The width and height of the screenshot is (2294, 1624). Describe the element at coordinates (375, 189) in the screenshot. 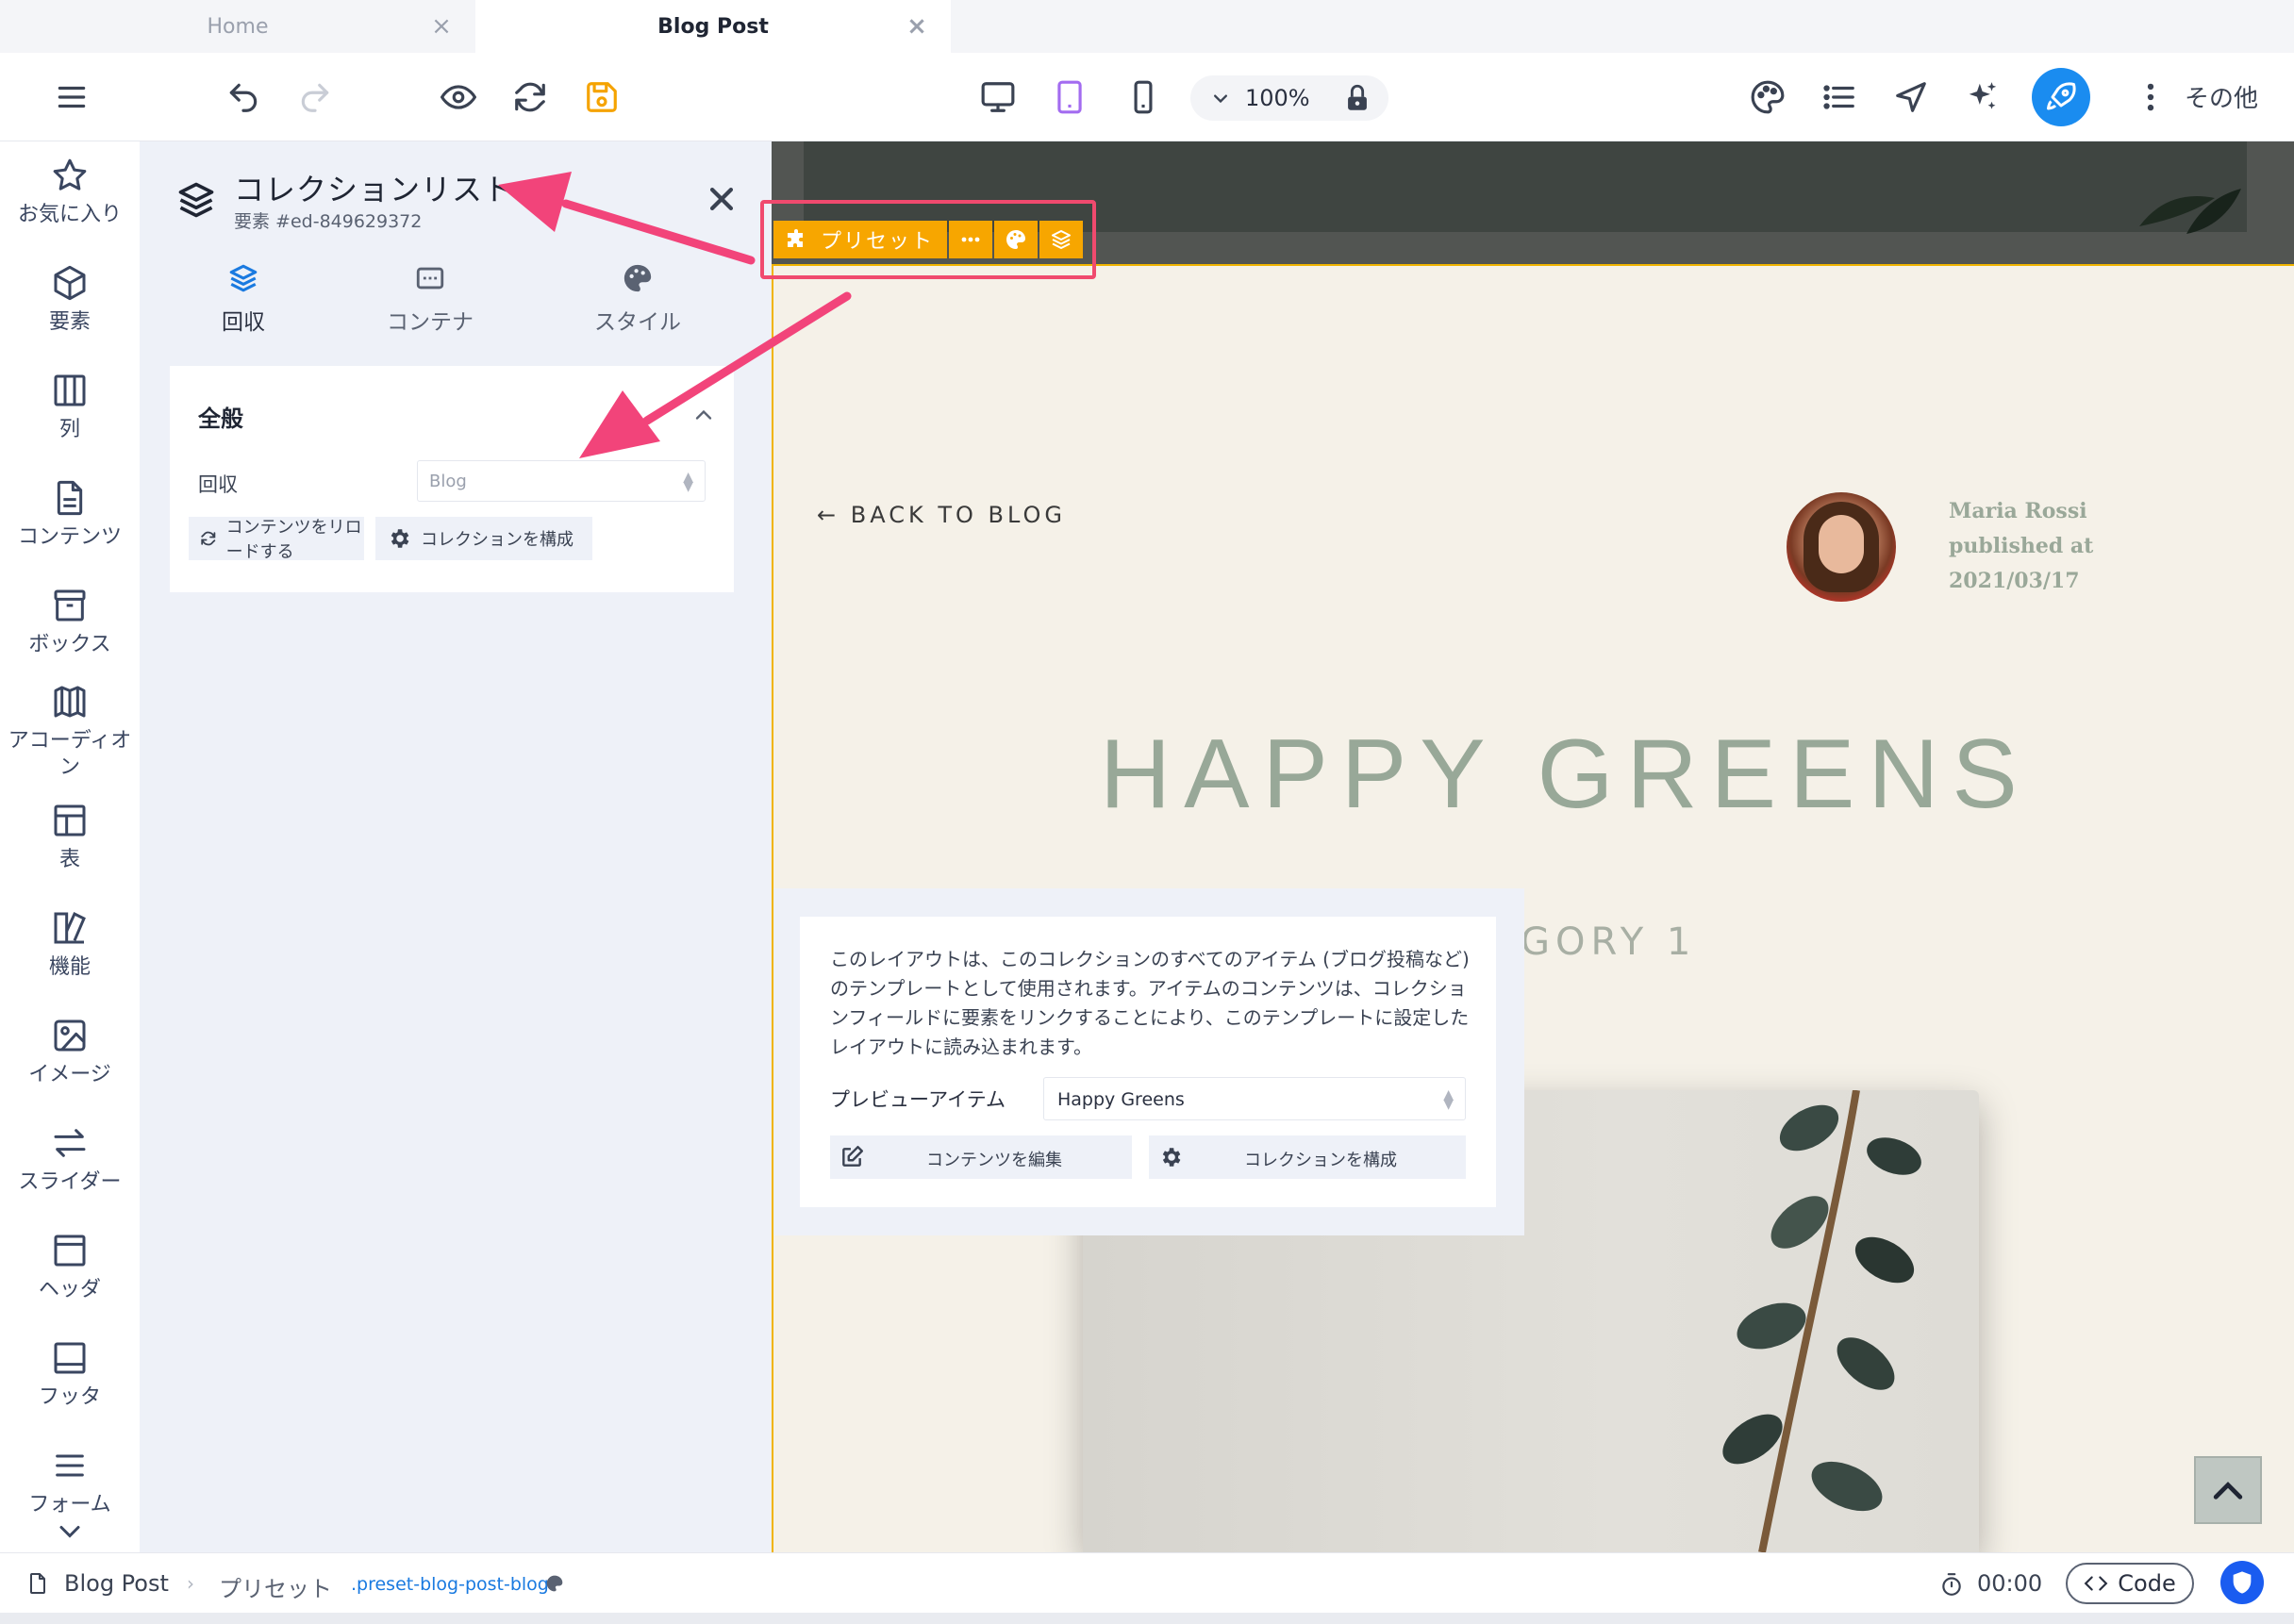

I see `panel-title: コレクションリスト` at that location.